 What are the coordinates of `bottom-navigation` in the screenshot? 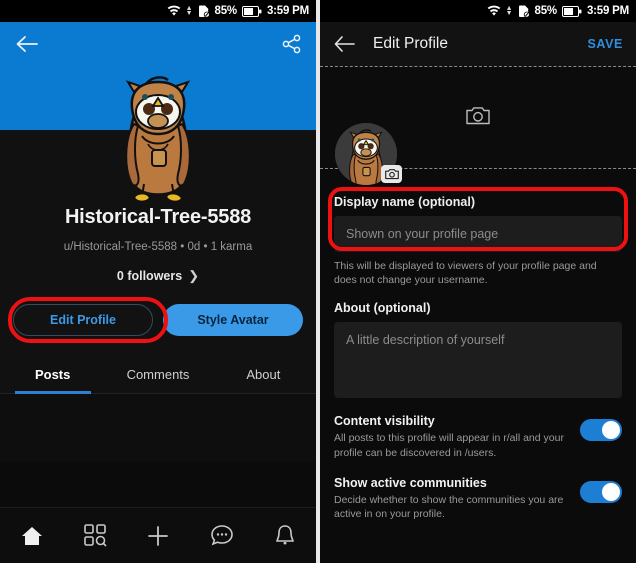 It's located at (158, 535).